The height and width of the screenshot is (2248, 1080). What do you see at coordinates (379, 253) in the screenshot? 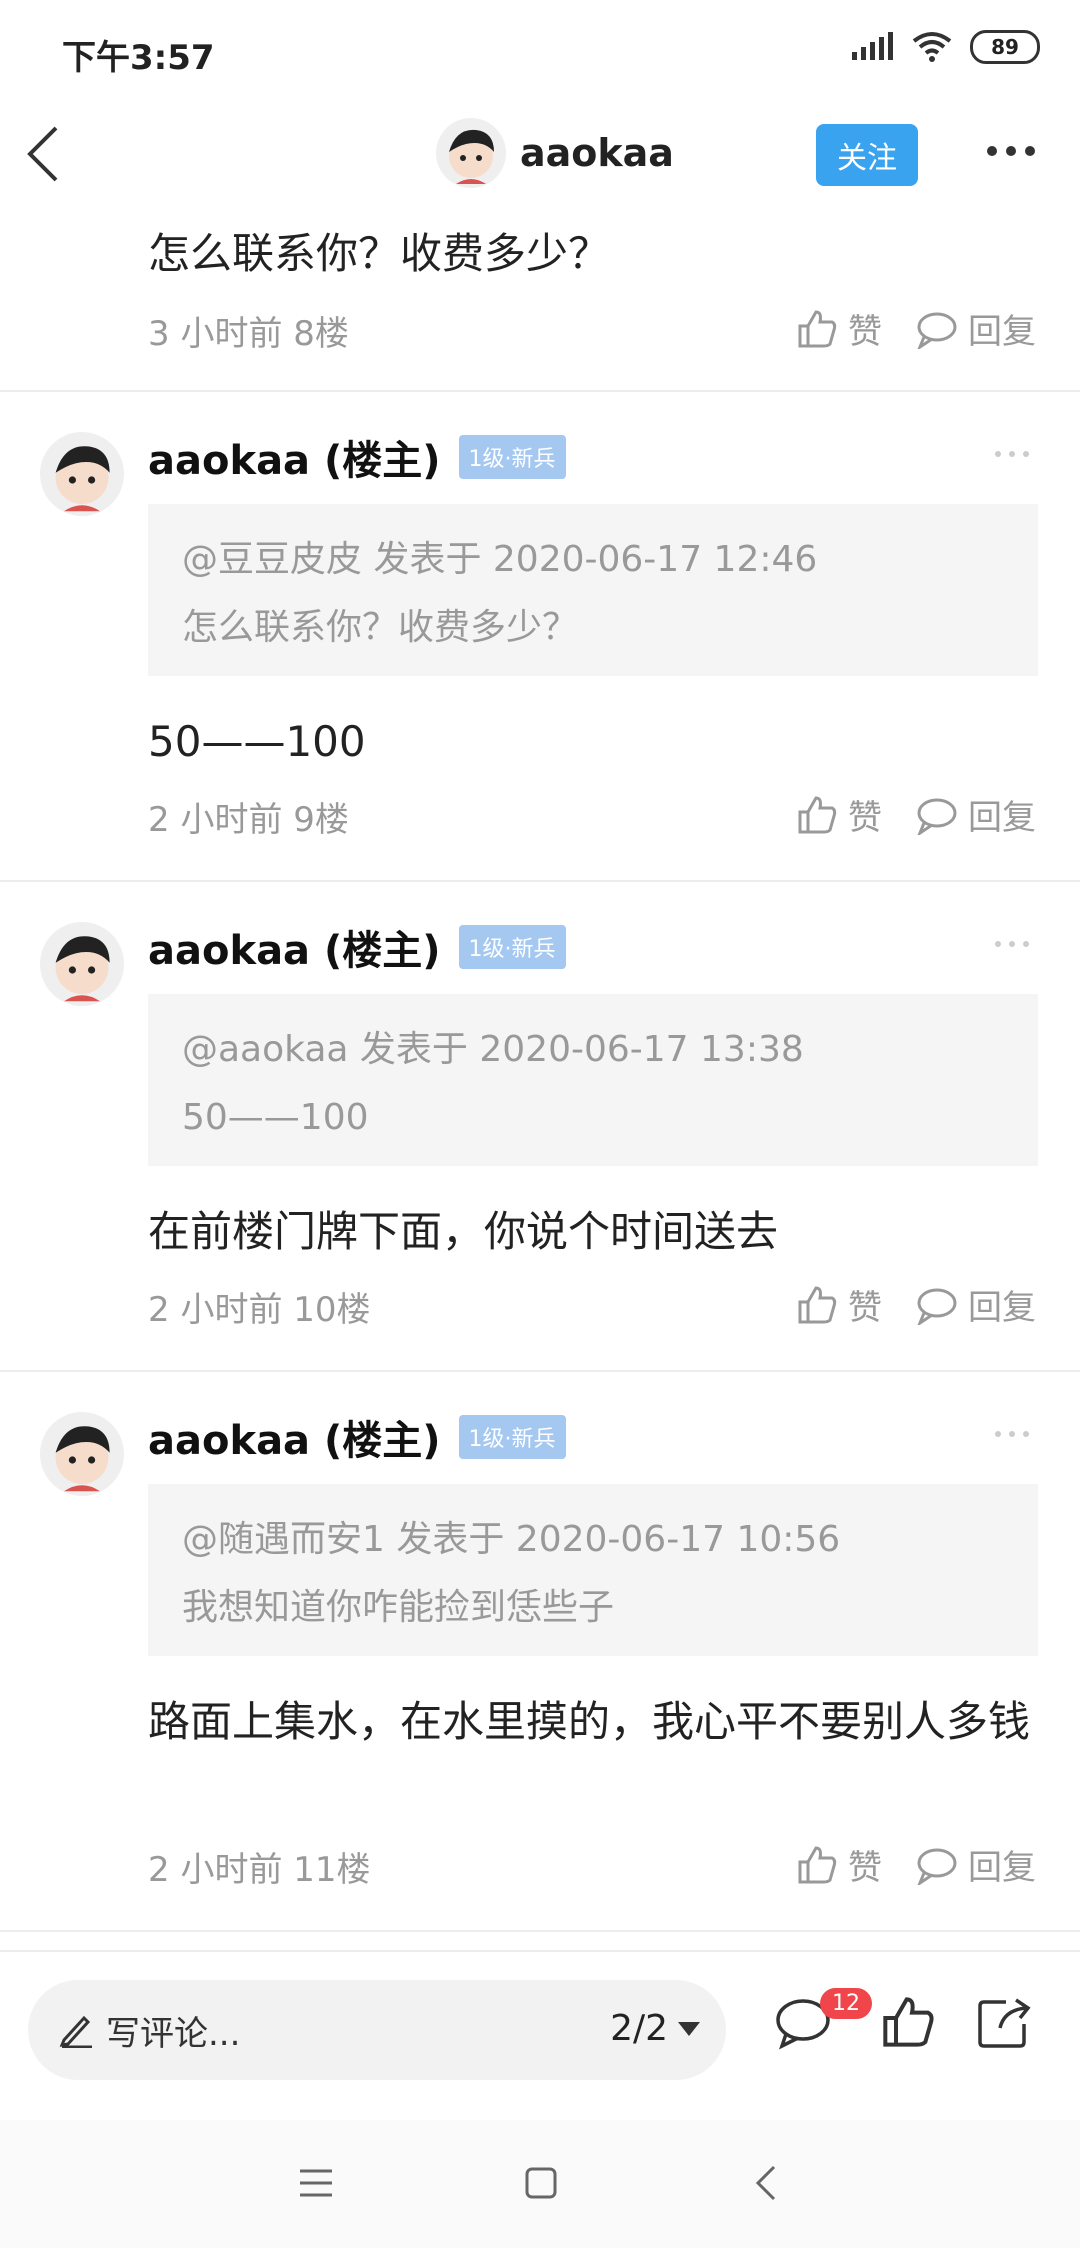
I see `comment-text: 怎么联系你？收费多少？` at bounding box center [379, 253].